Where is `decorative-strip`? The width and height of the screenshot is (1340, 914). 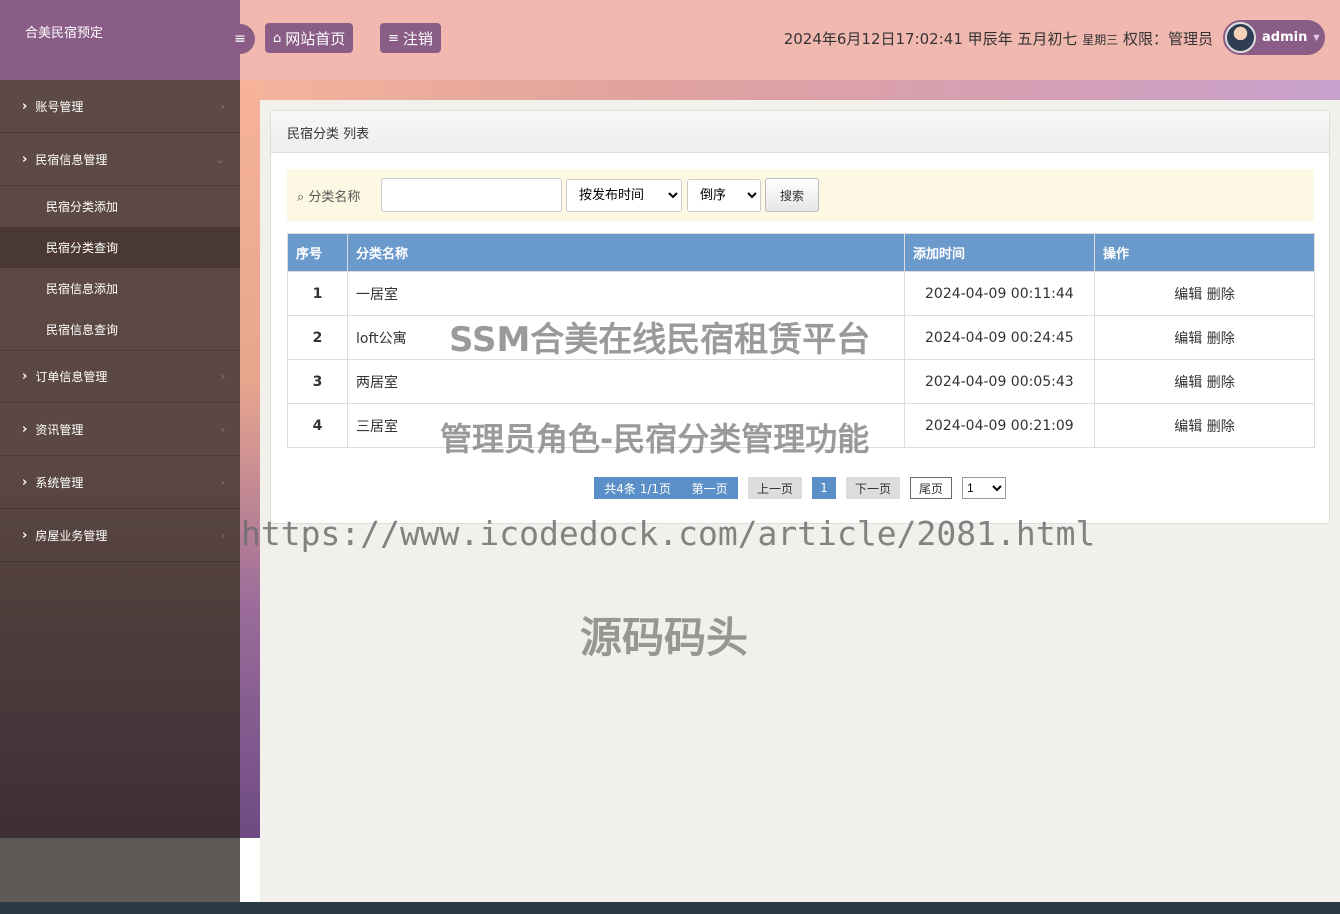
decorative-strip is located at coordinates (250, 459).